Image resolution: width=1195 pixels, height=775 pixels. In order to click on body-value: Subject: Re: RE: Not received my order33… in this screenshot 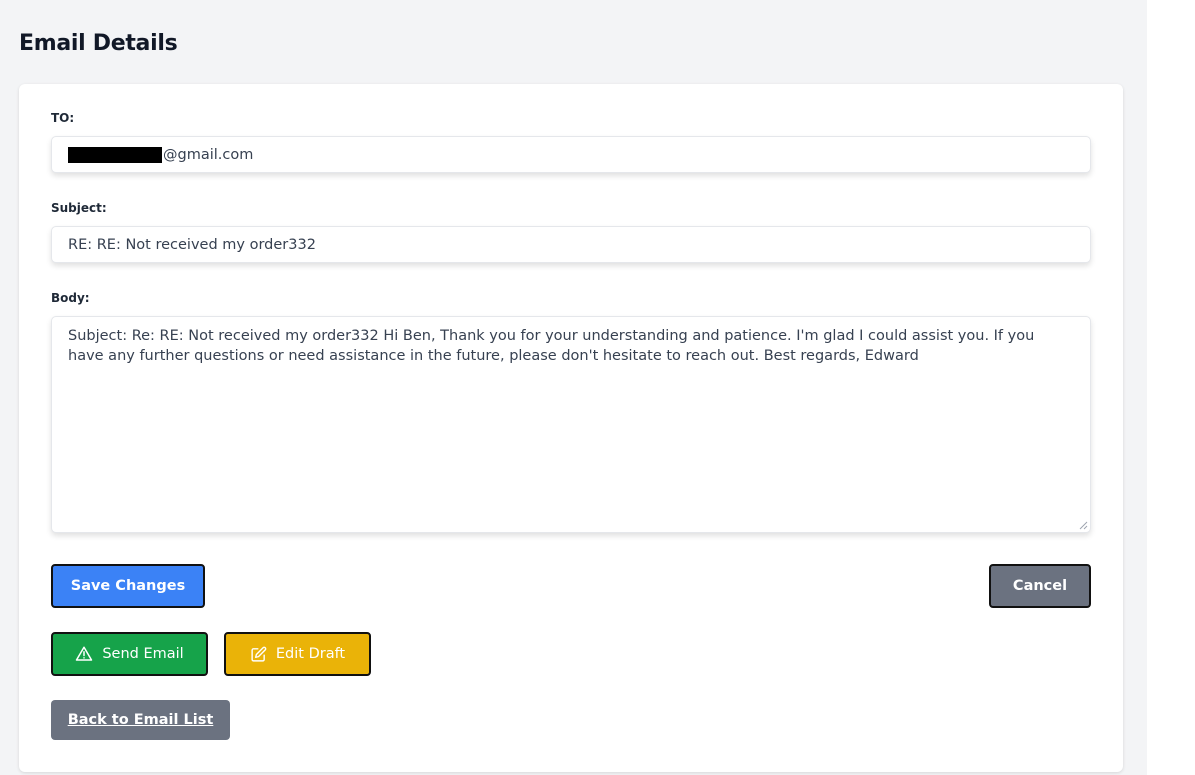, I will do `click(551, 346)`.